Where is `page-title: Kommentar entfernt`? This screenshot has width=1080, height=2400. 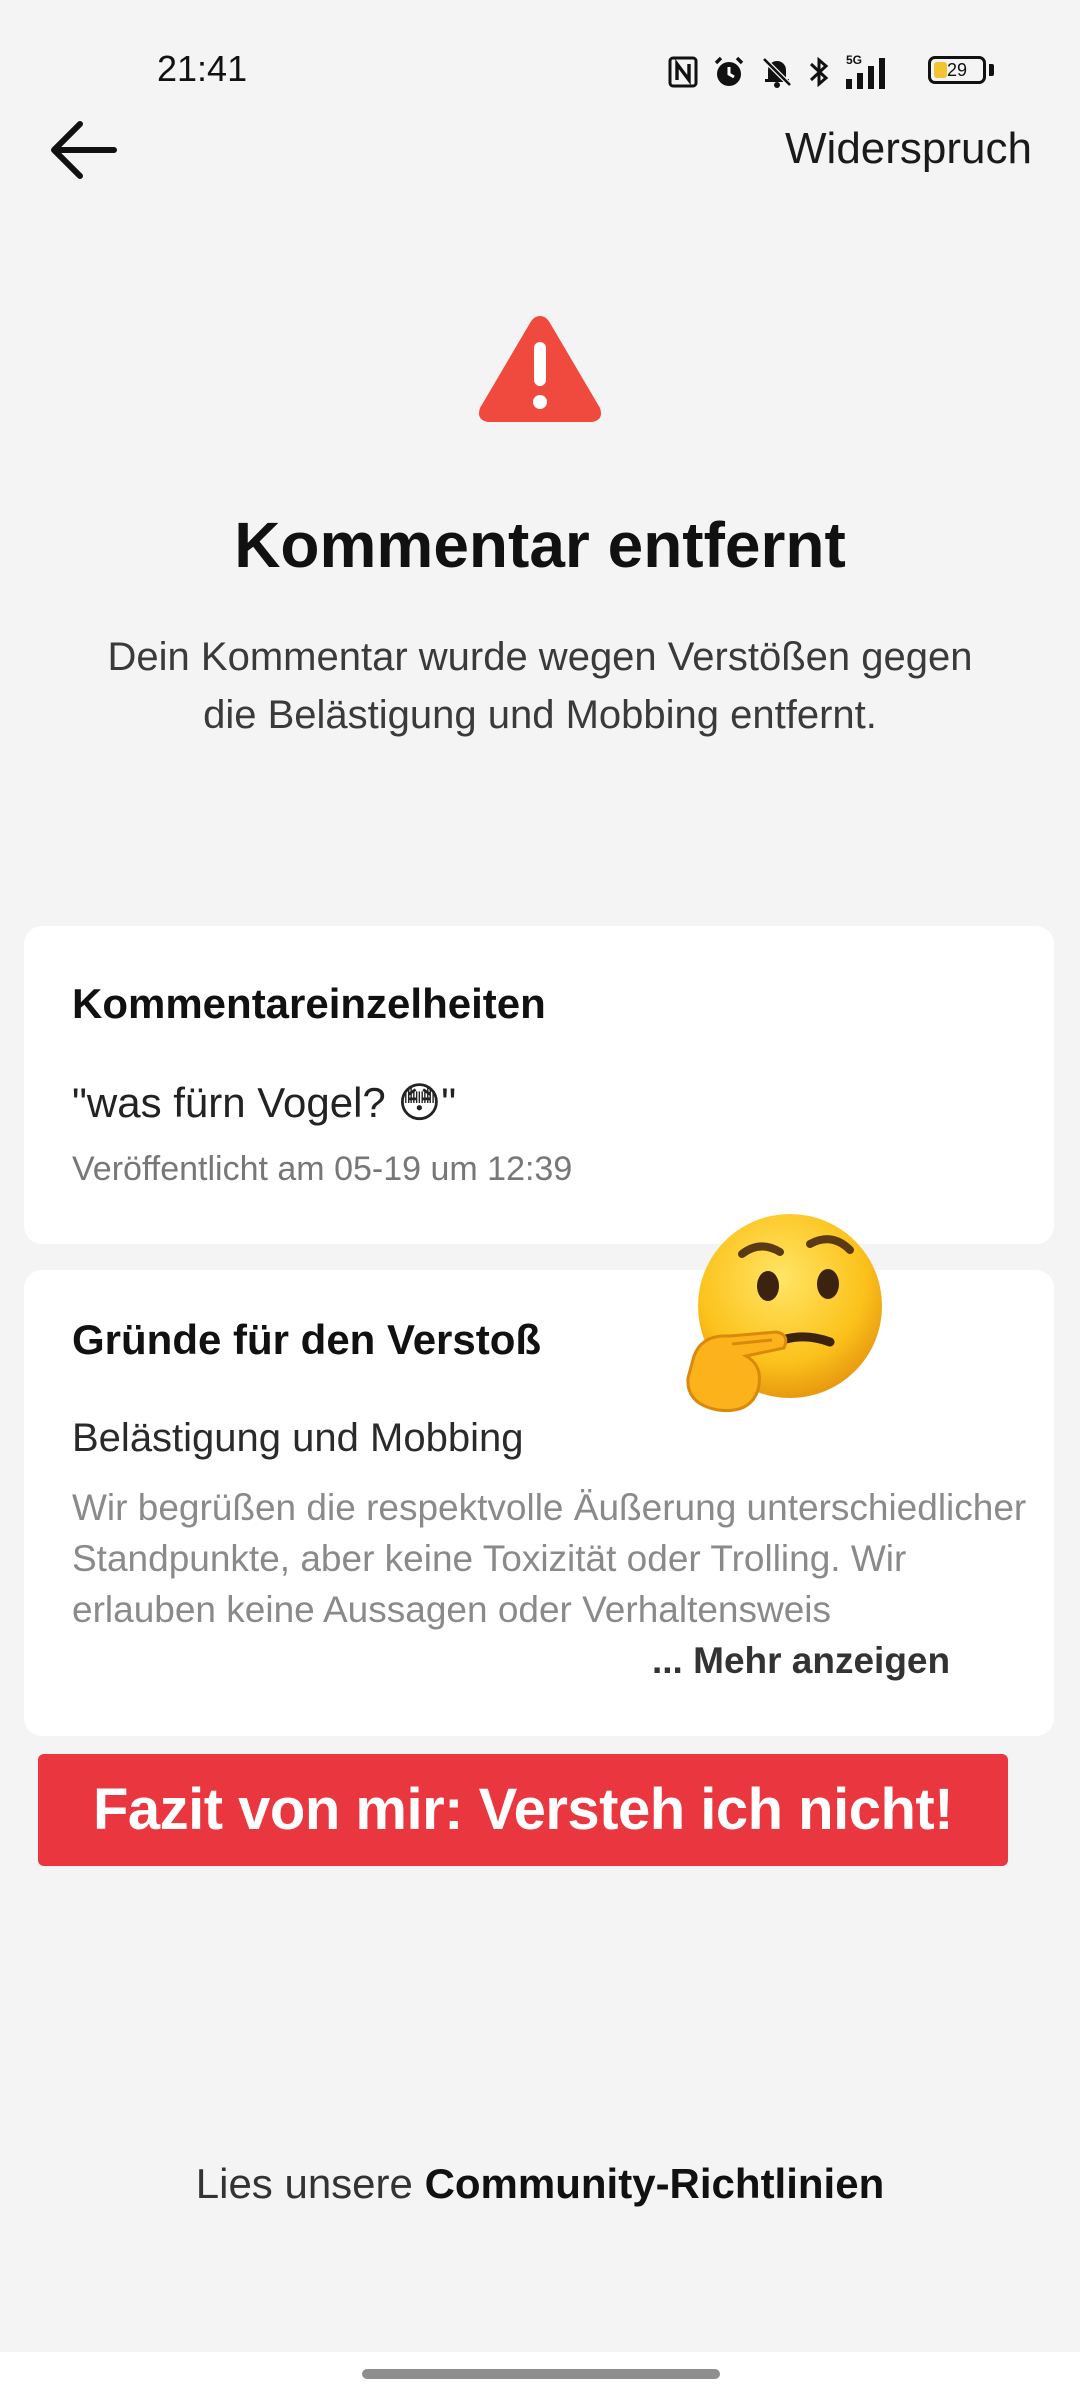
page-title: Kommentar entfernt is located at coordinates (540, 545).